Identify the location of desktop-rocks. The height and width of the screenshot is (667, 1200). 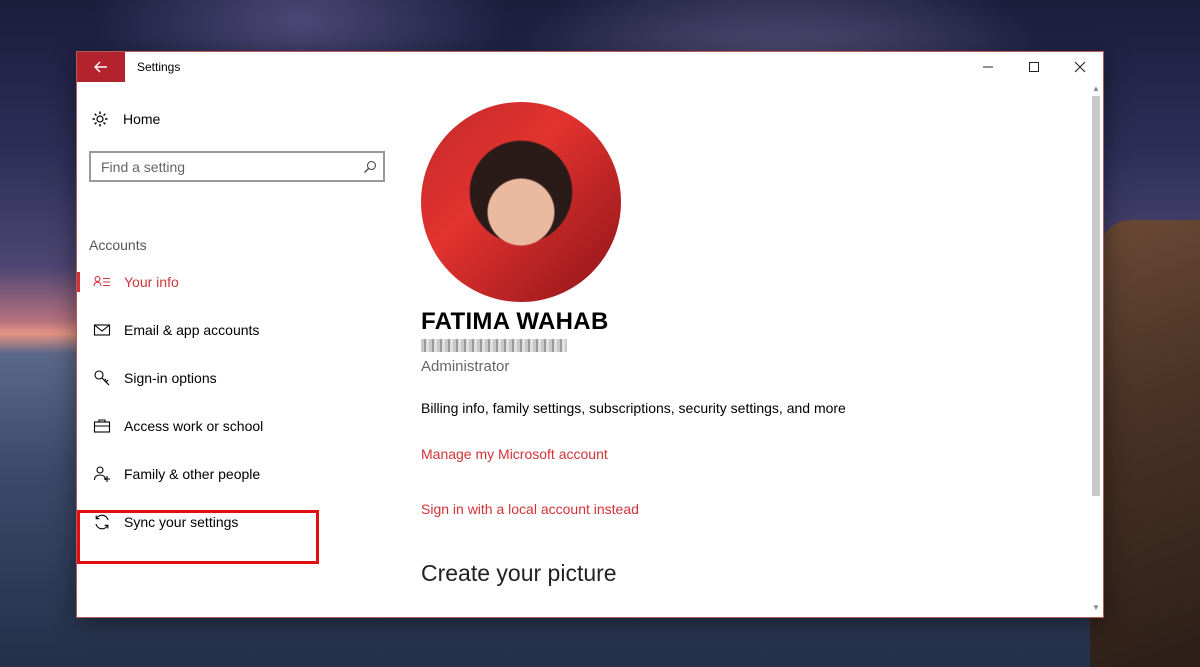
(1145, 443).